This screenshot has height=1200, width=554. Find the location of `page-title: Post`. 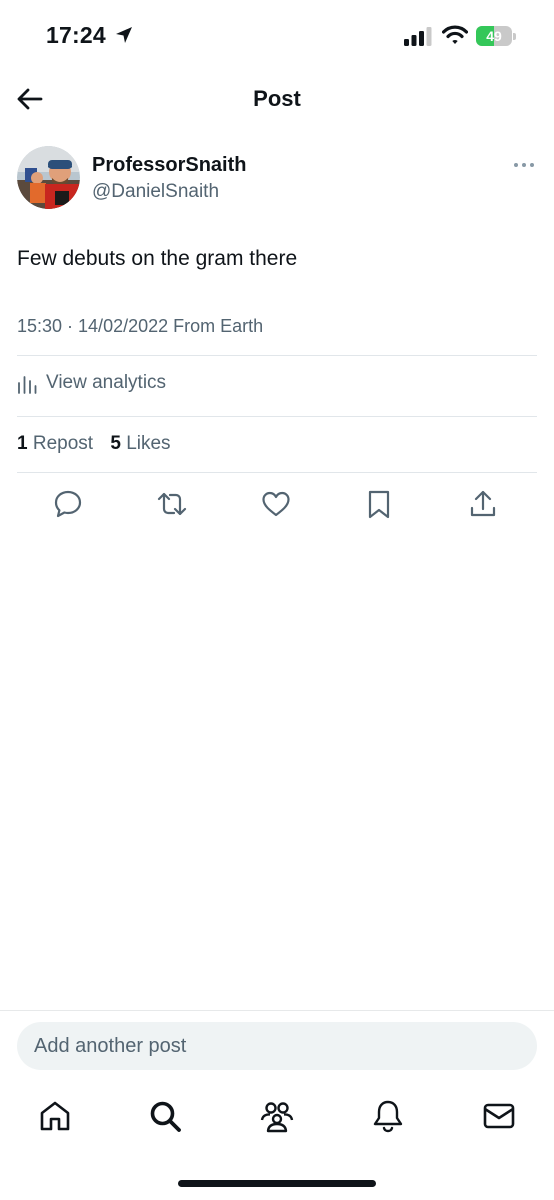

page-title: Post is located at coordinates (277, 98).